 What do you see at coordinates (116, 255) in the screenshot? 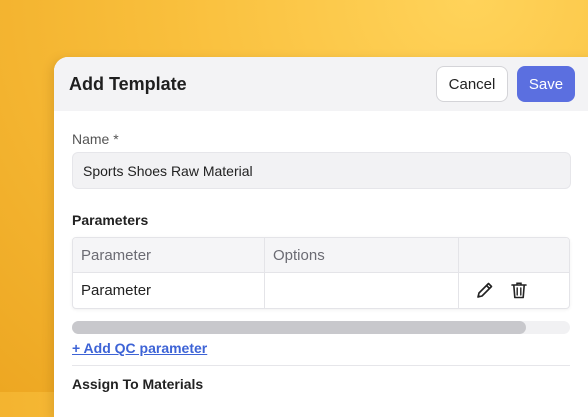
I see `column-header-parameter: Parameter` at bounding box center [116, 255].